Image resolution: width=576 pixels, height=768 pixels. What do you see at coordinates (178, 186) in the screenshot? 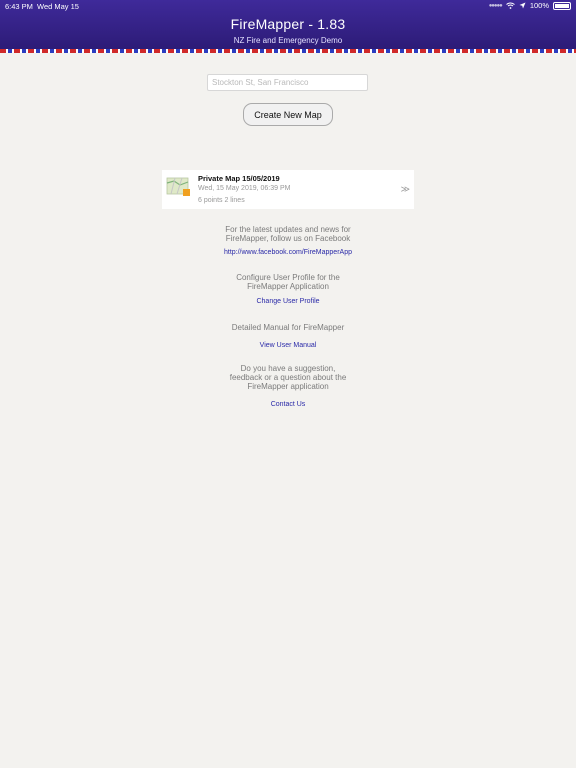
I see `map-thumbnail-icon` at bounding box center [178, 186].